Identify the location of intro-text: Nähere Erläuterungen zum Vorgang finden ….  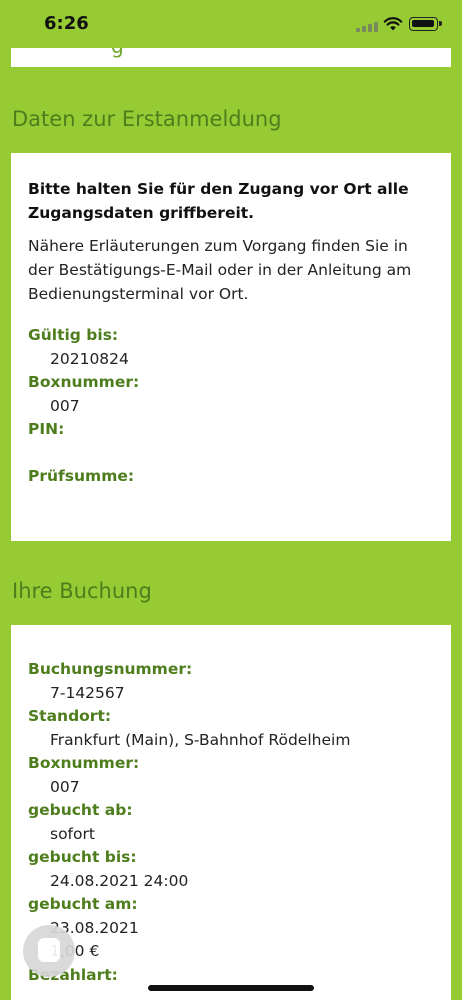
(220, 270).